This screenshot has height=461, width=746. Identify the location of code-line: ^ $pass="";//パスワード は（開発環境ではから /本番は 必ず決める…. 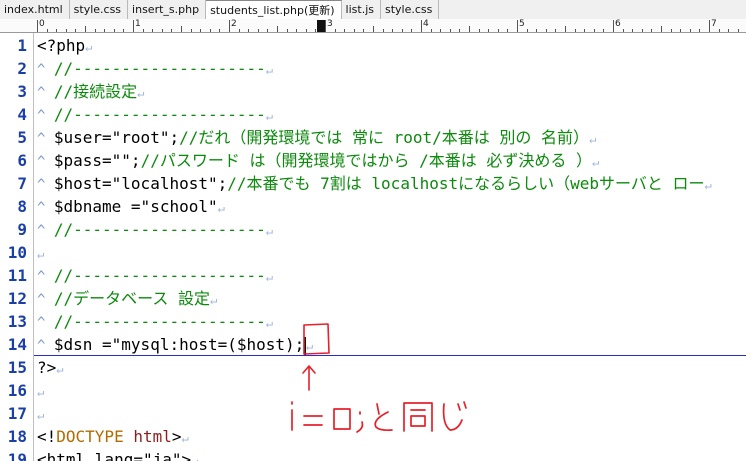
(318, 160).